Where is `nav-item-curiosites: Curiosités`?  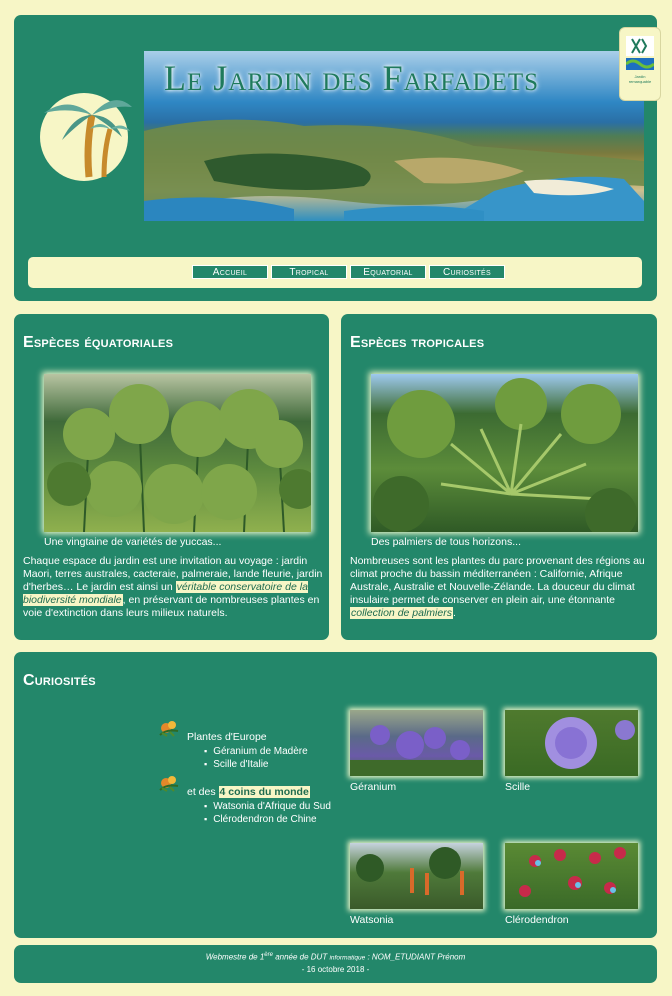 nav-item-curiosites: Curiosités is located at coordinates (467, 272).